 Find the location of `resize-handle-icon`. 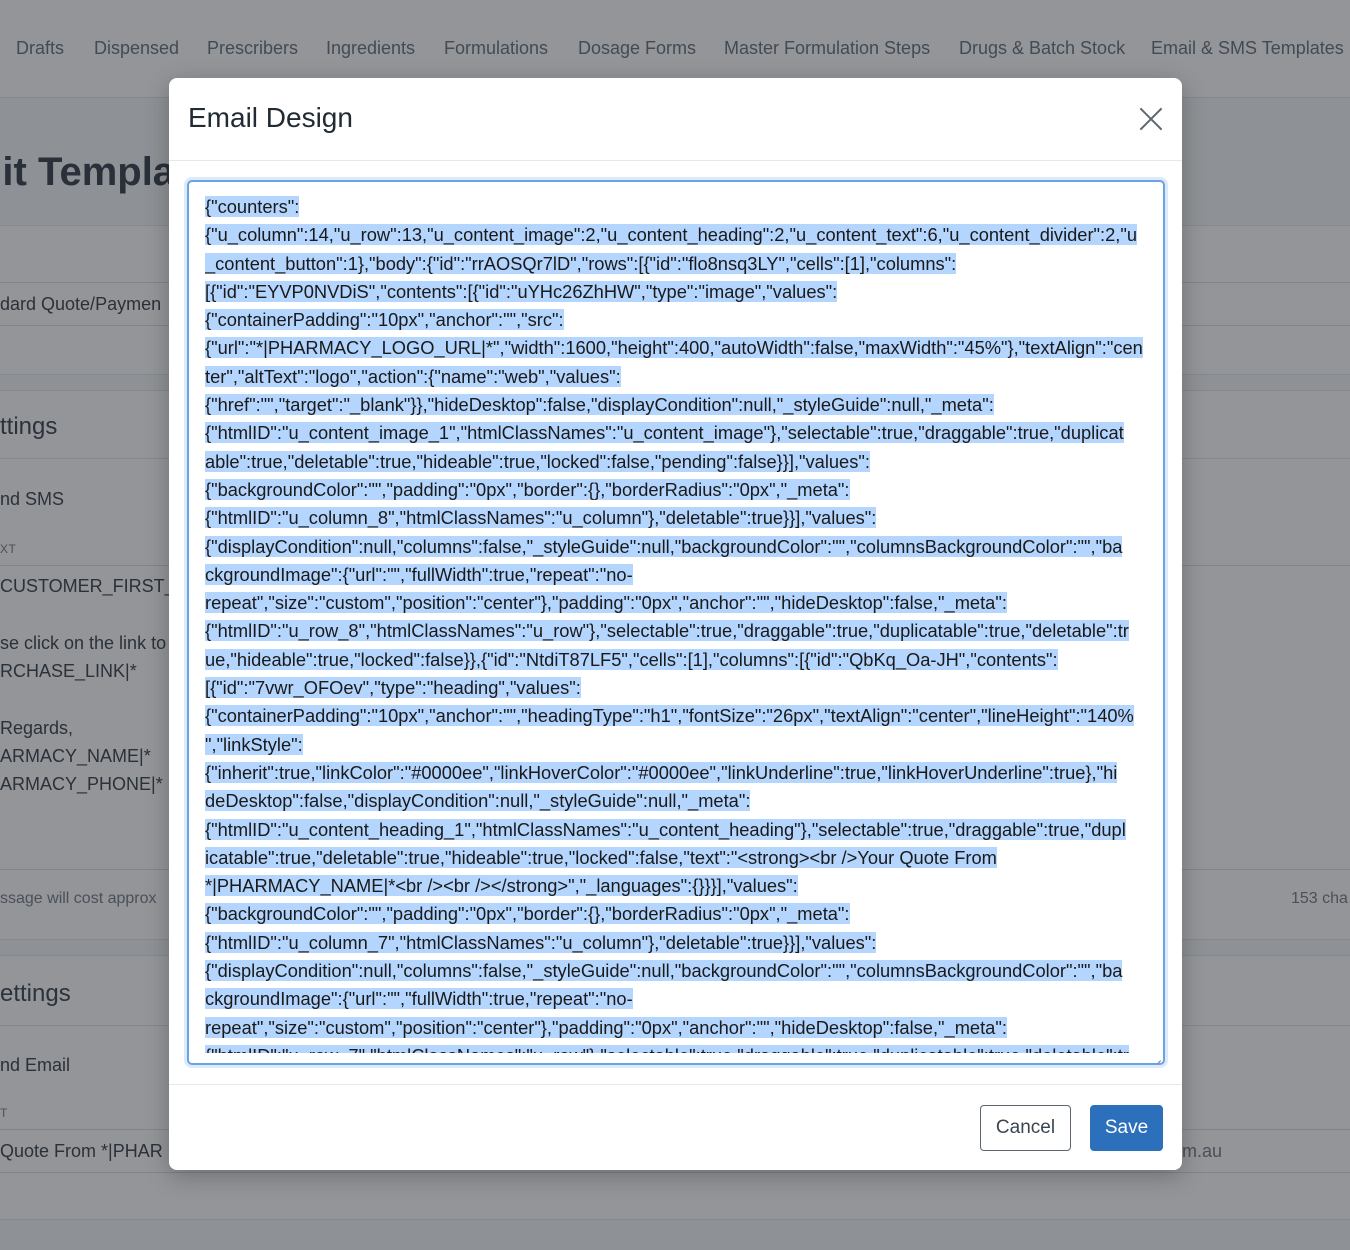

resize-handle-icon is located at coordinates (1156, 1056).